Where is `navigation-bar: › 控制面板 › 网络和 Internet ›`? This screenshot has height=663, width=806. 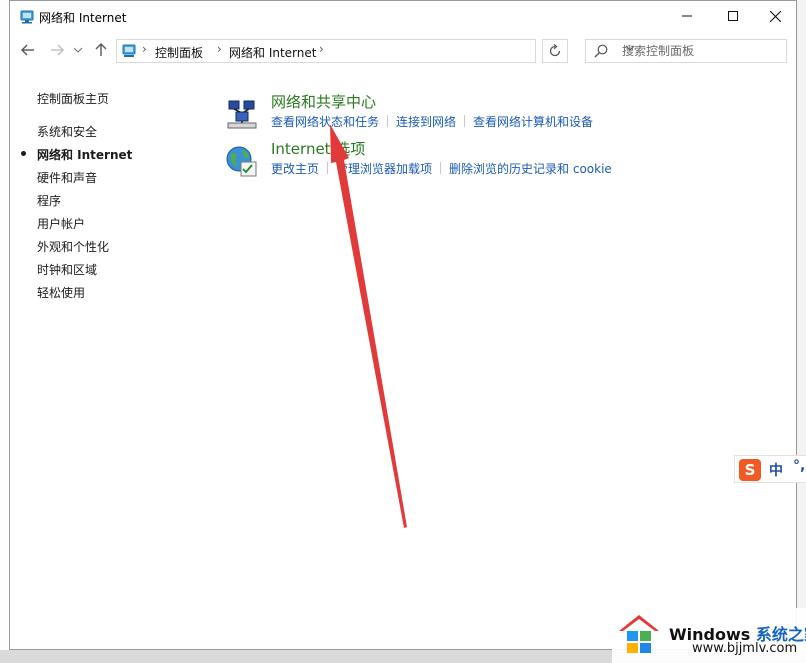 navigation-bar: › 控制面板 › 网络和 Internet › is located at coordinates (403, 51).